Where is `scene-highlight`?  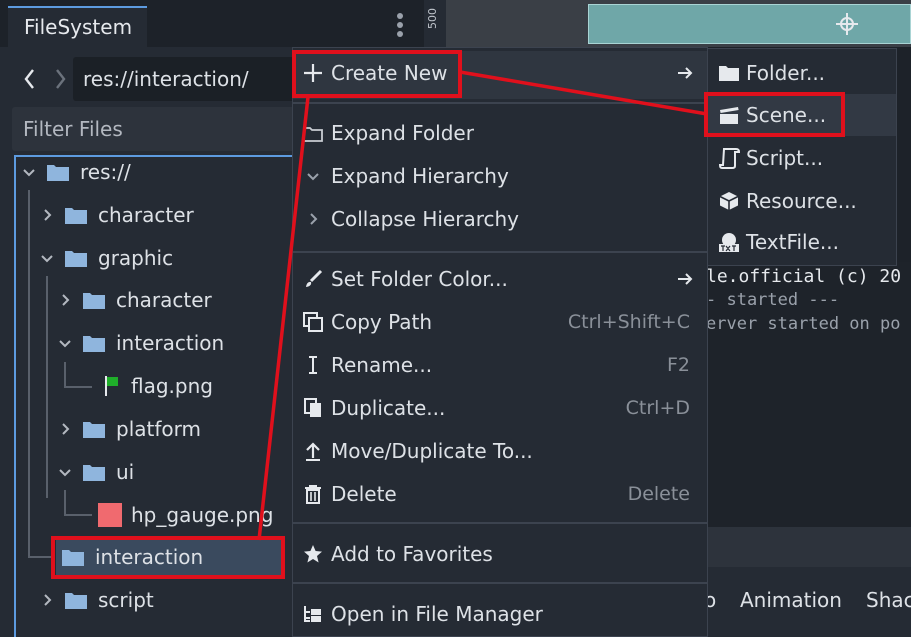 scene-highlight is located at coordinates (774, 114).